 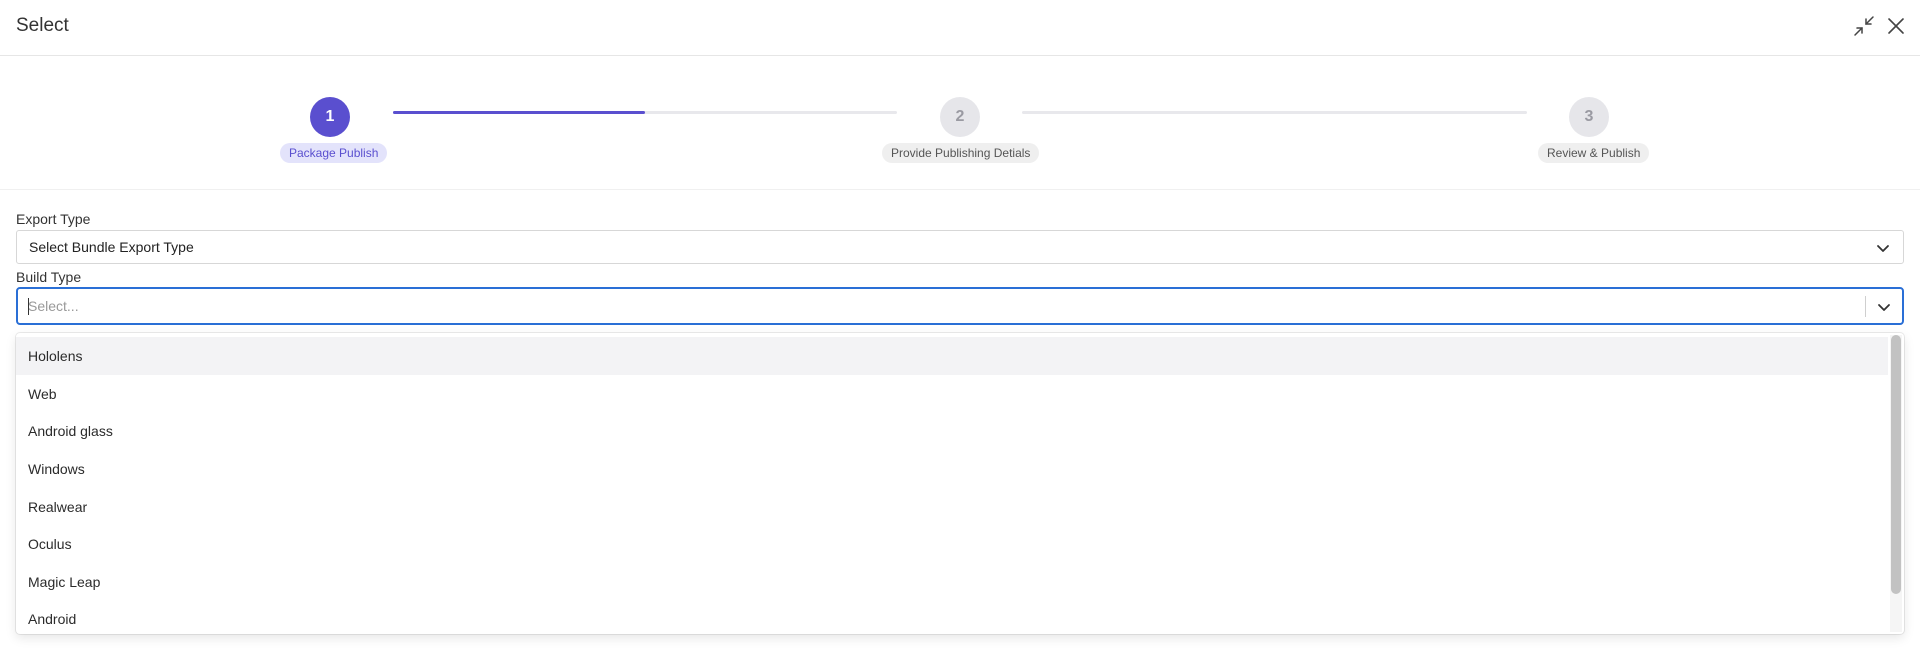 What do you see at coordinates (952, 582) in the screenshot?
I see `dropdown-option: Magic Leap` at bounding box center [952, 582].